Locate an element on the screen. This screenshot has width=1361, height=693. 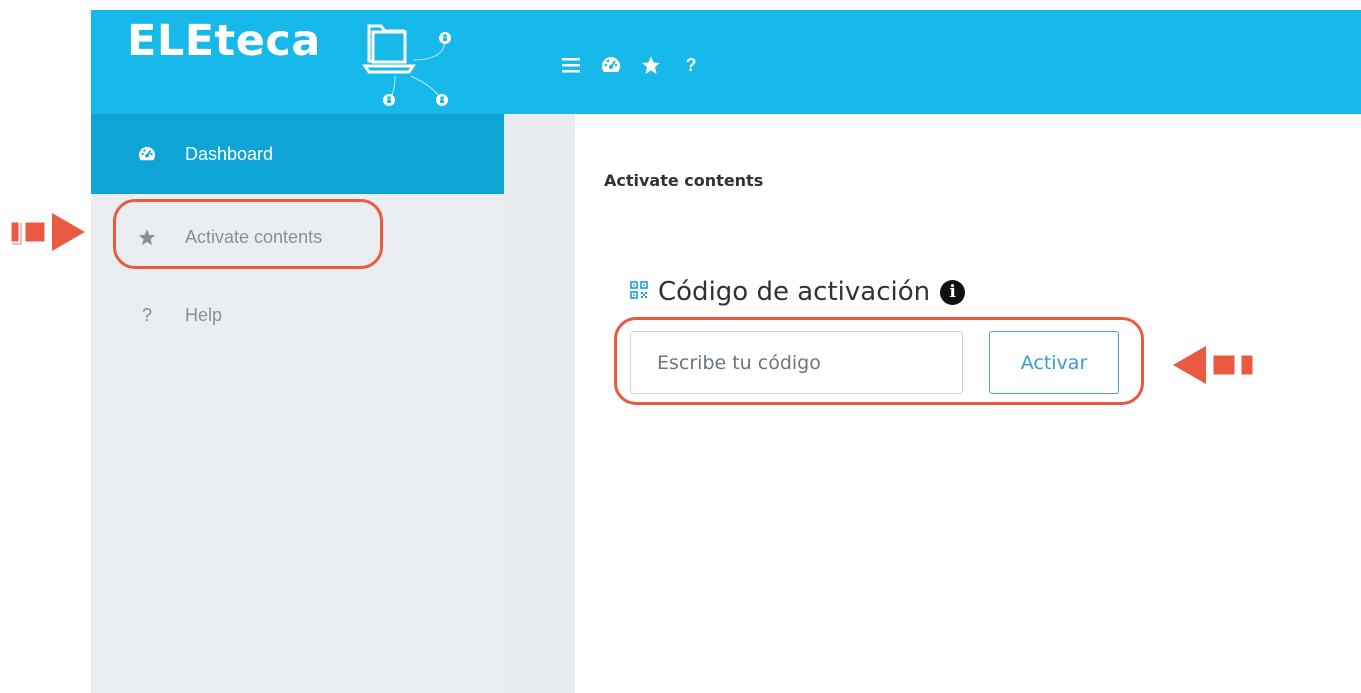
logo: ELEteca is located at coordinates (297, 61).